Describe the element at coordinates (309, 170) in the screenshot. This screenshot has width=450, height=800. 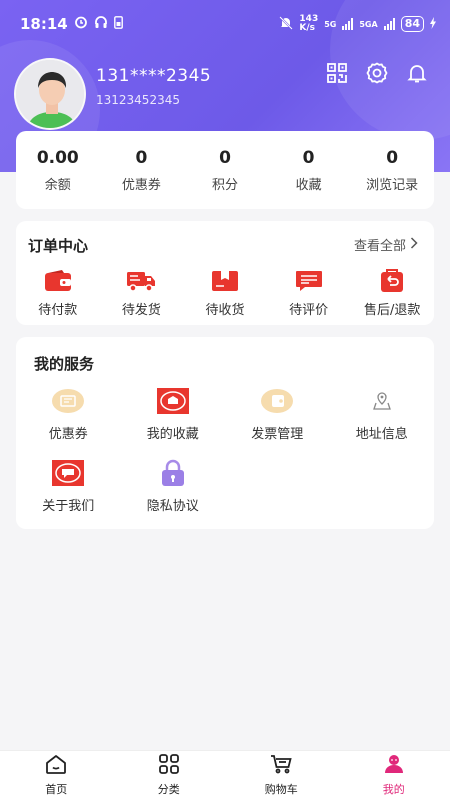
I see `stat-favorites: 0 收藏` at that location.